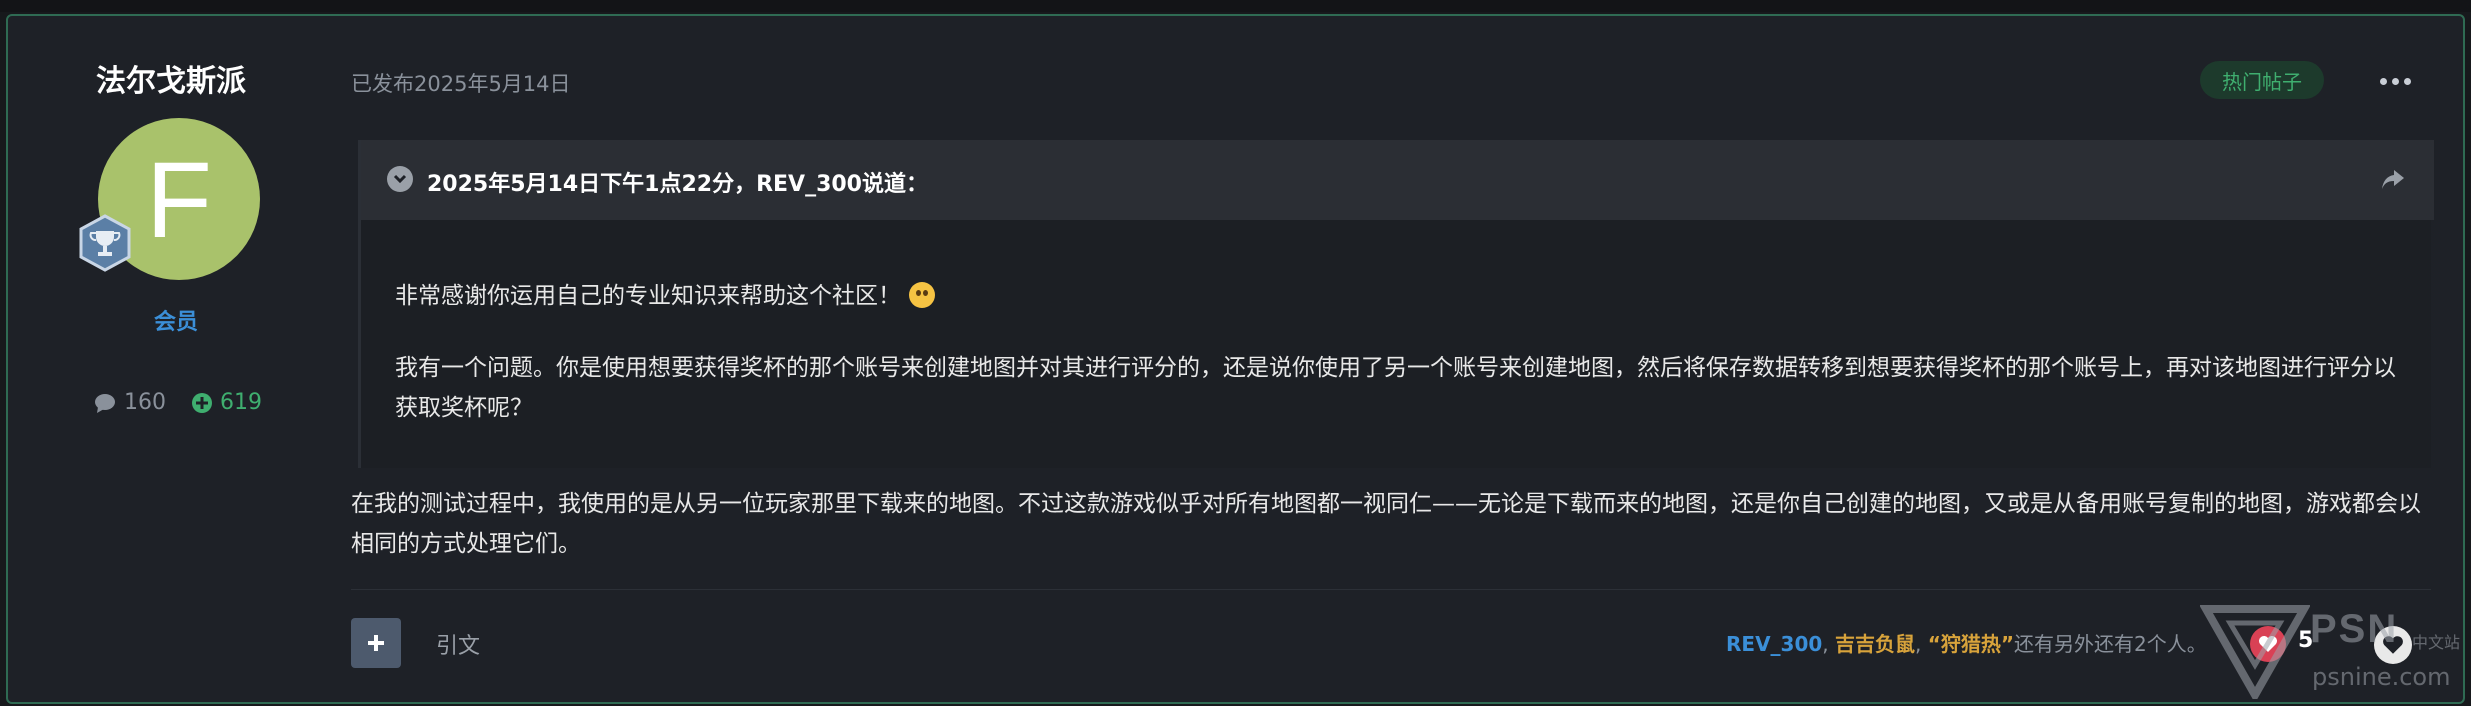  I want to click on top-strip, so click(1235, 6).